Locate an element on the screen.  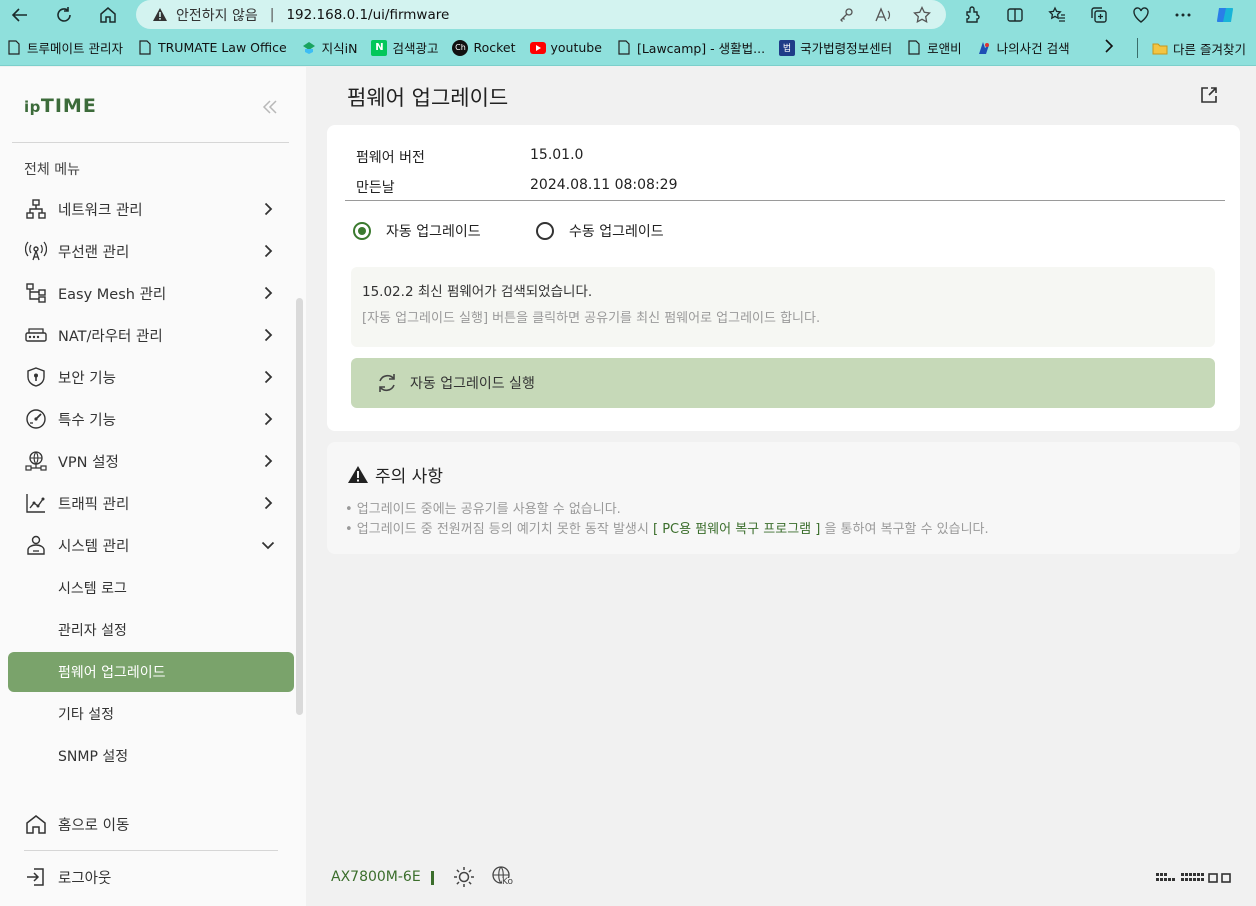
sidebar-item-security: 보안 기능 is located at coordinates (151, 377).